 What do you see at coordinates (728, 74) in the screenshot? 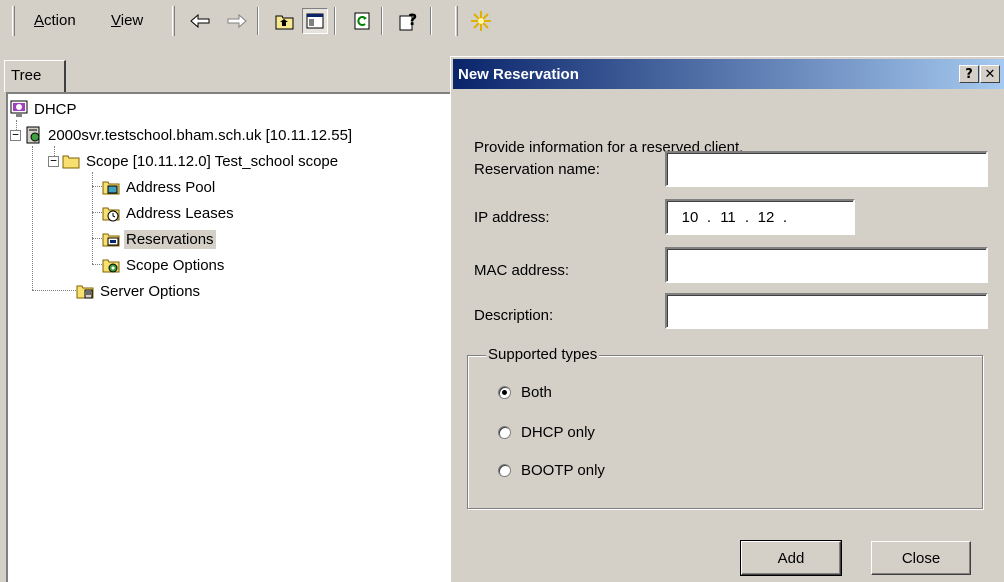
I see `dialog-titlebar: New Reservation ? ✕` at bounding box center [728, 74].